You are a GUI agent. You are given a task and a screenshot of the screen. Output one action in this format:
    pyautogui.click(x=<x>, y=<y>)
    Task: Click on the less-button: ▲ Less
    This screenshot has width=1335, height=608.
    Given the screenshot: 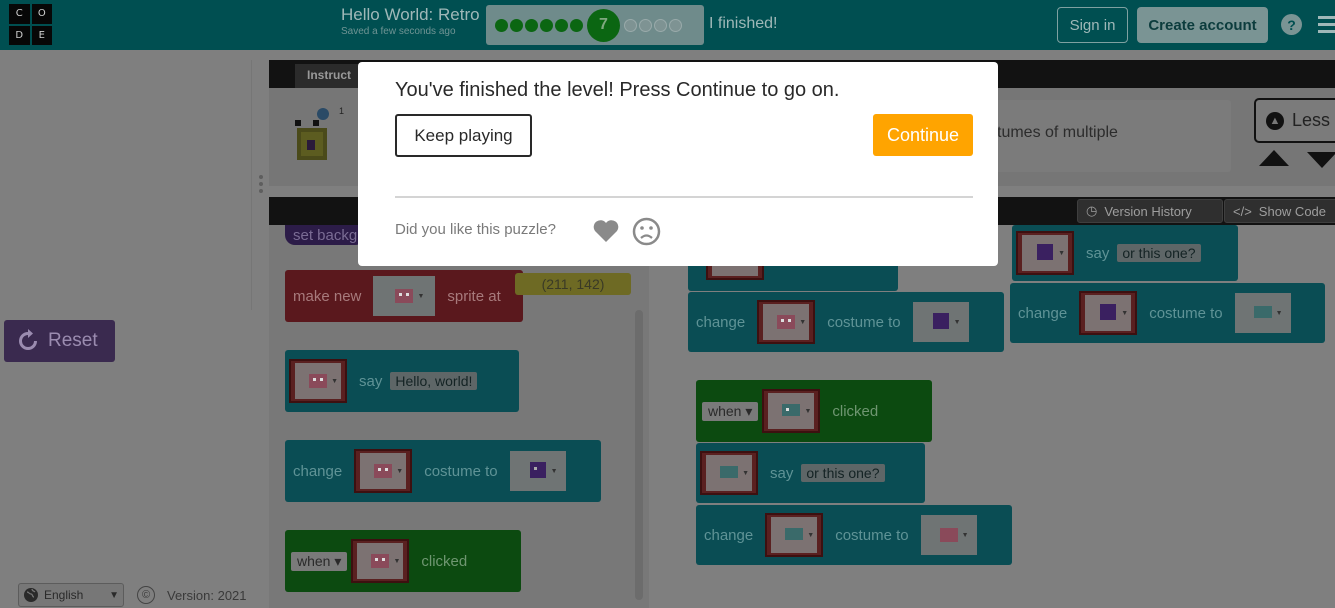 What is the action you would take?
    pyautogui.click(x=1294, y=120)
    